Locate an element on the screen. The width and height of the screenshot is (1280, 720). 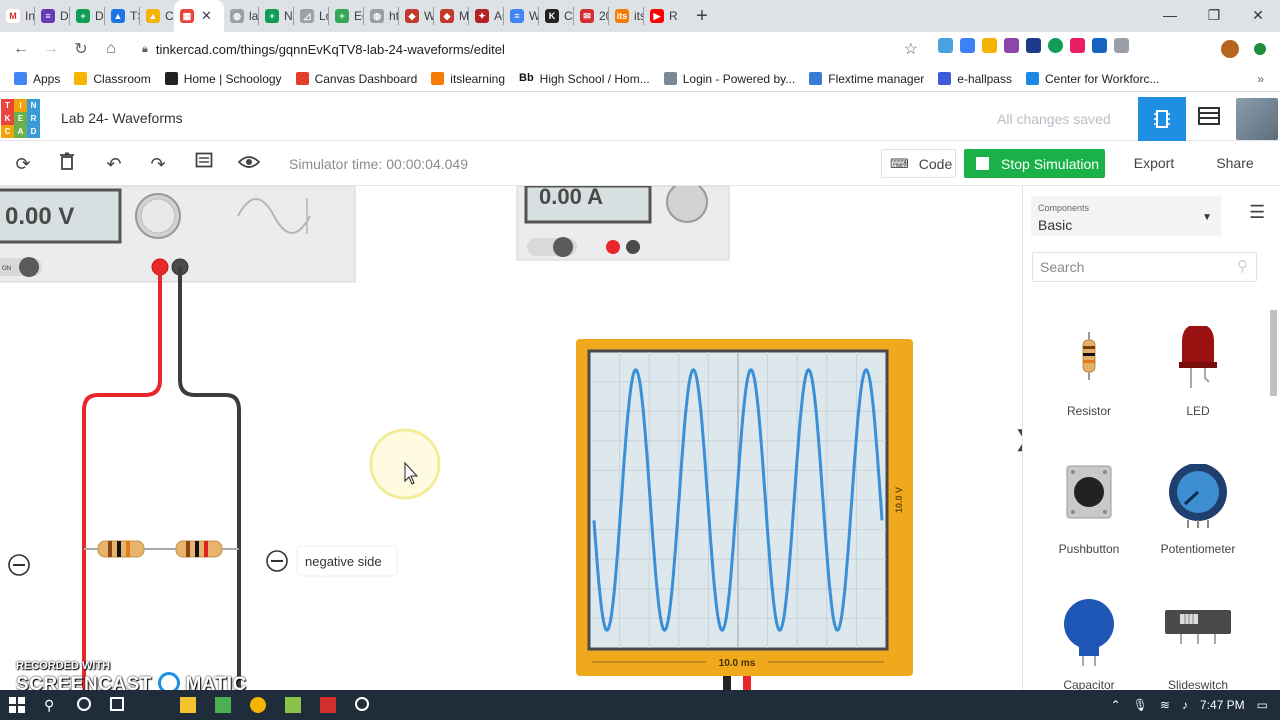
list-icon: ☰ is located at coordinates (1257, 212).